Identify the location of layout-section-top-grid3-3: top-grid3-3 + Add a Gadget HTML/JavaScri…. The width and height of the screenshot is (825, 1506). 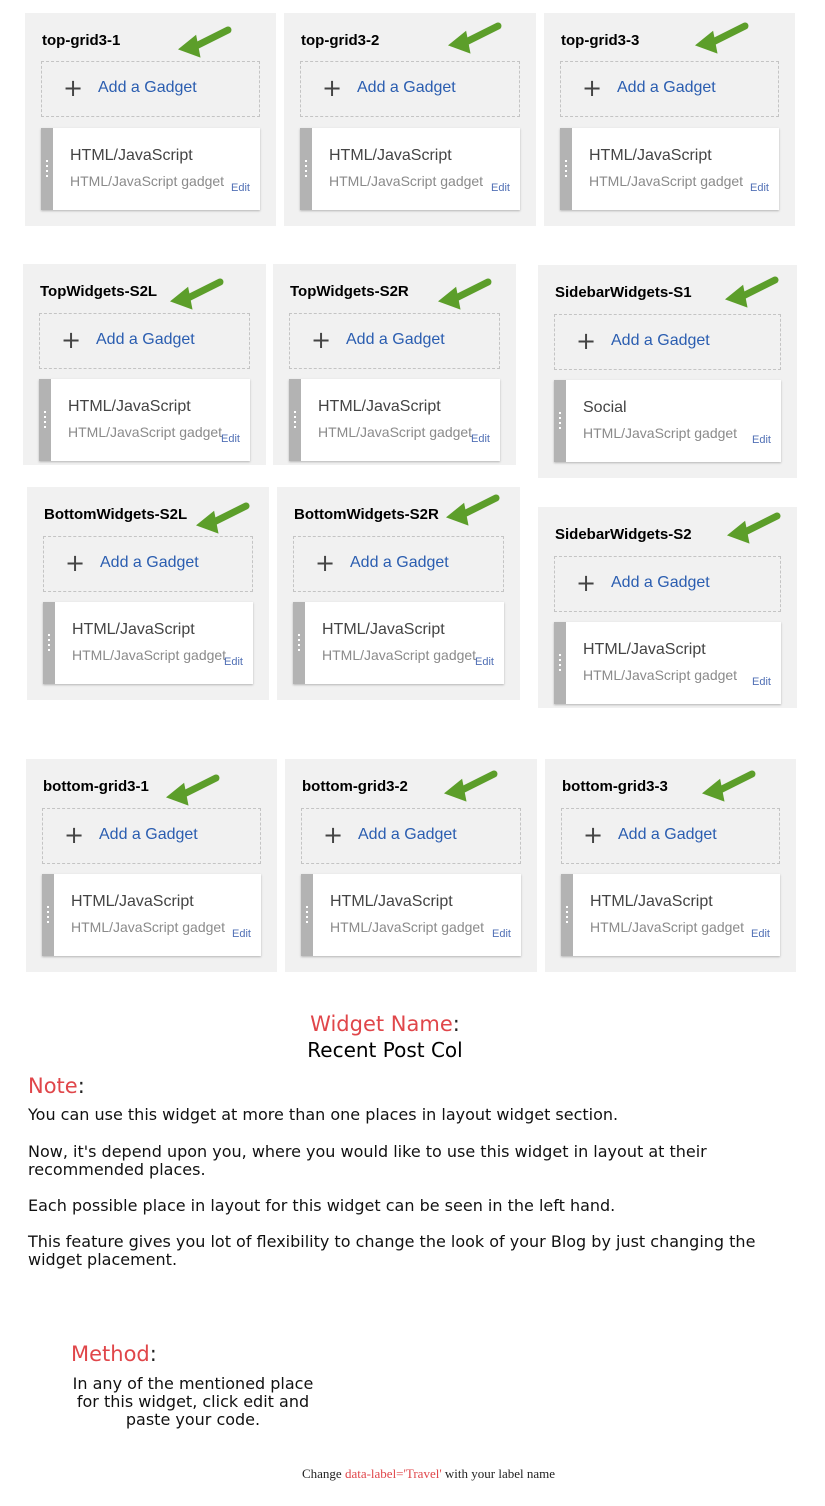
(669, 119).